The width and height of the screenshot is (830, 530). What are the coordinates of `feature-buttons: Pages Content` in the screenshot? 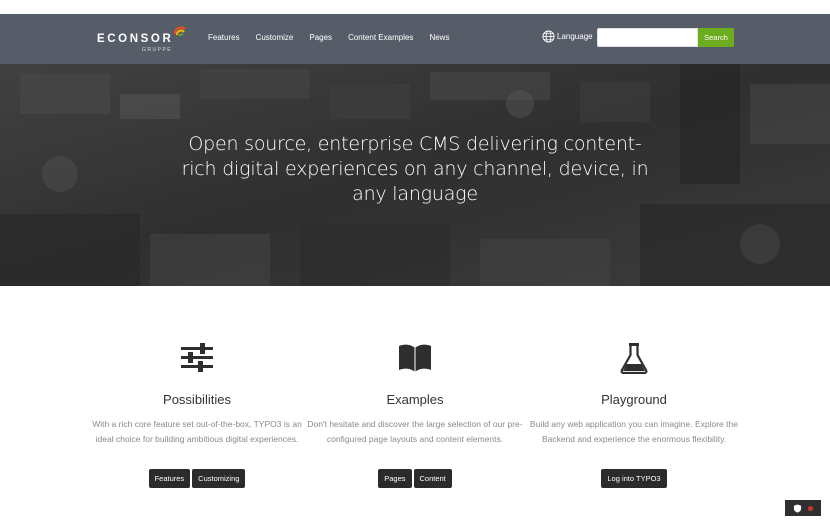 It's located at (415, 478).